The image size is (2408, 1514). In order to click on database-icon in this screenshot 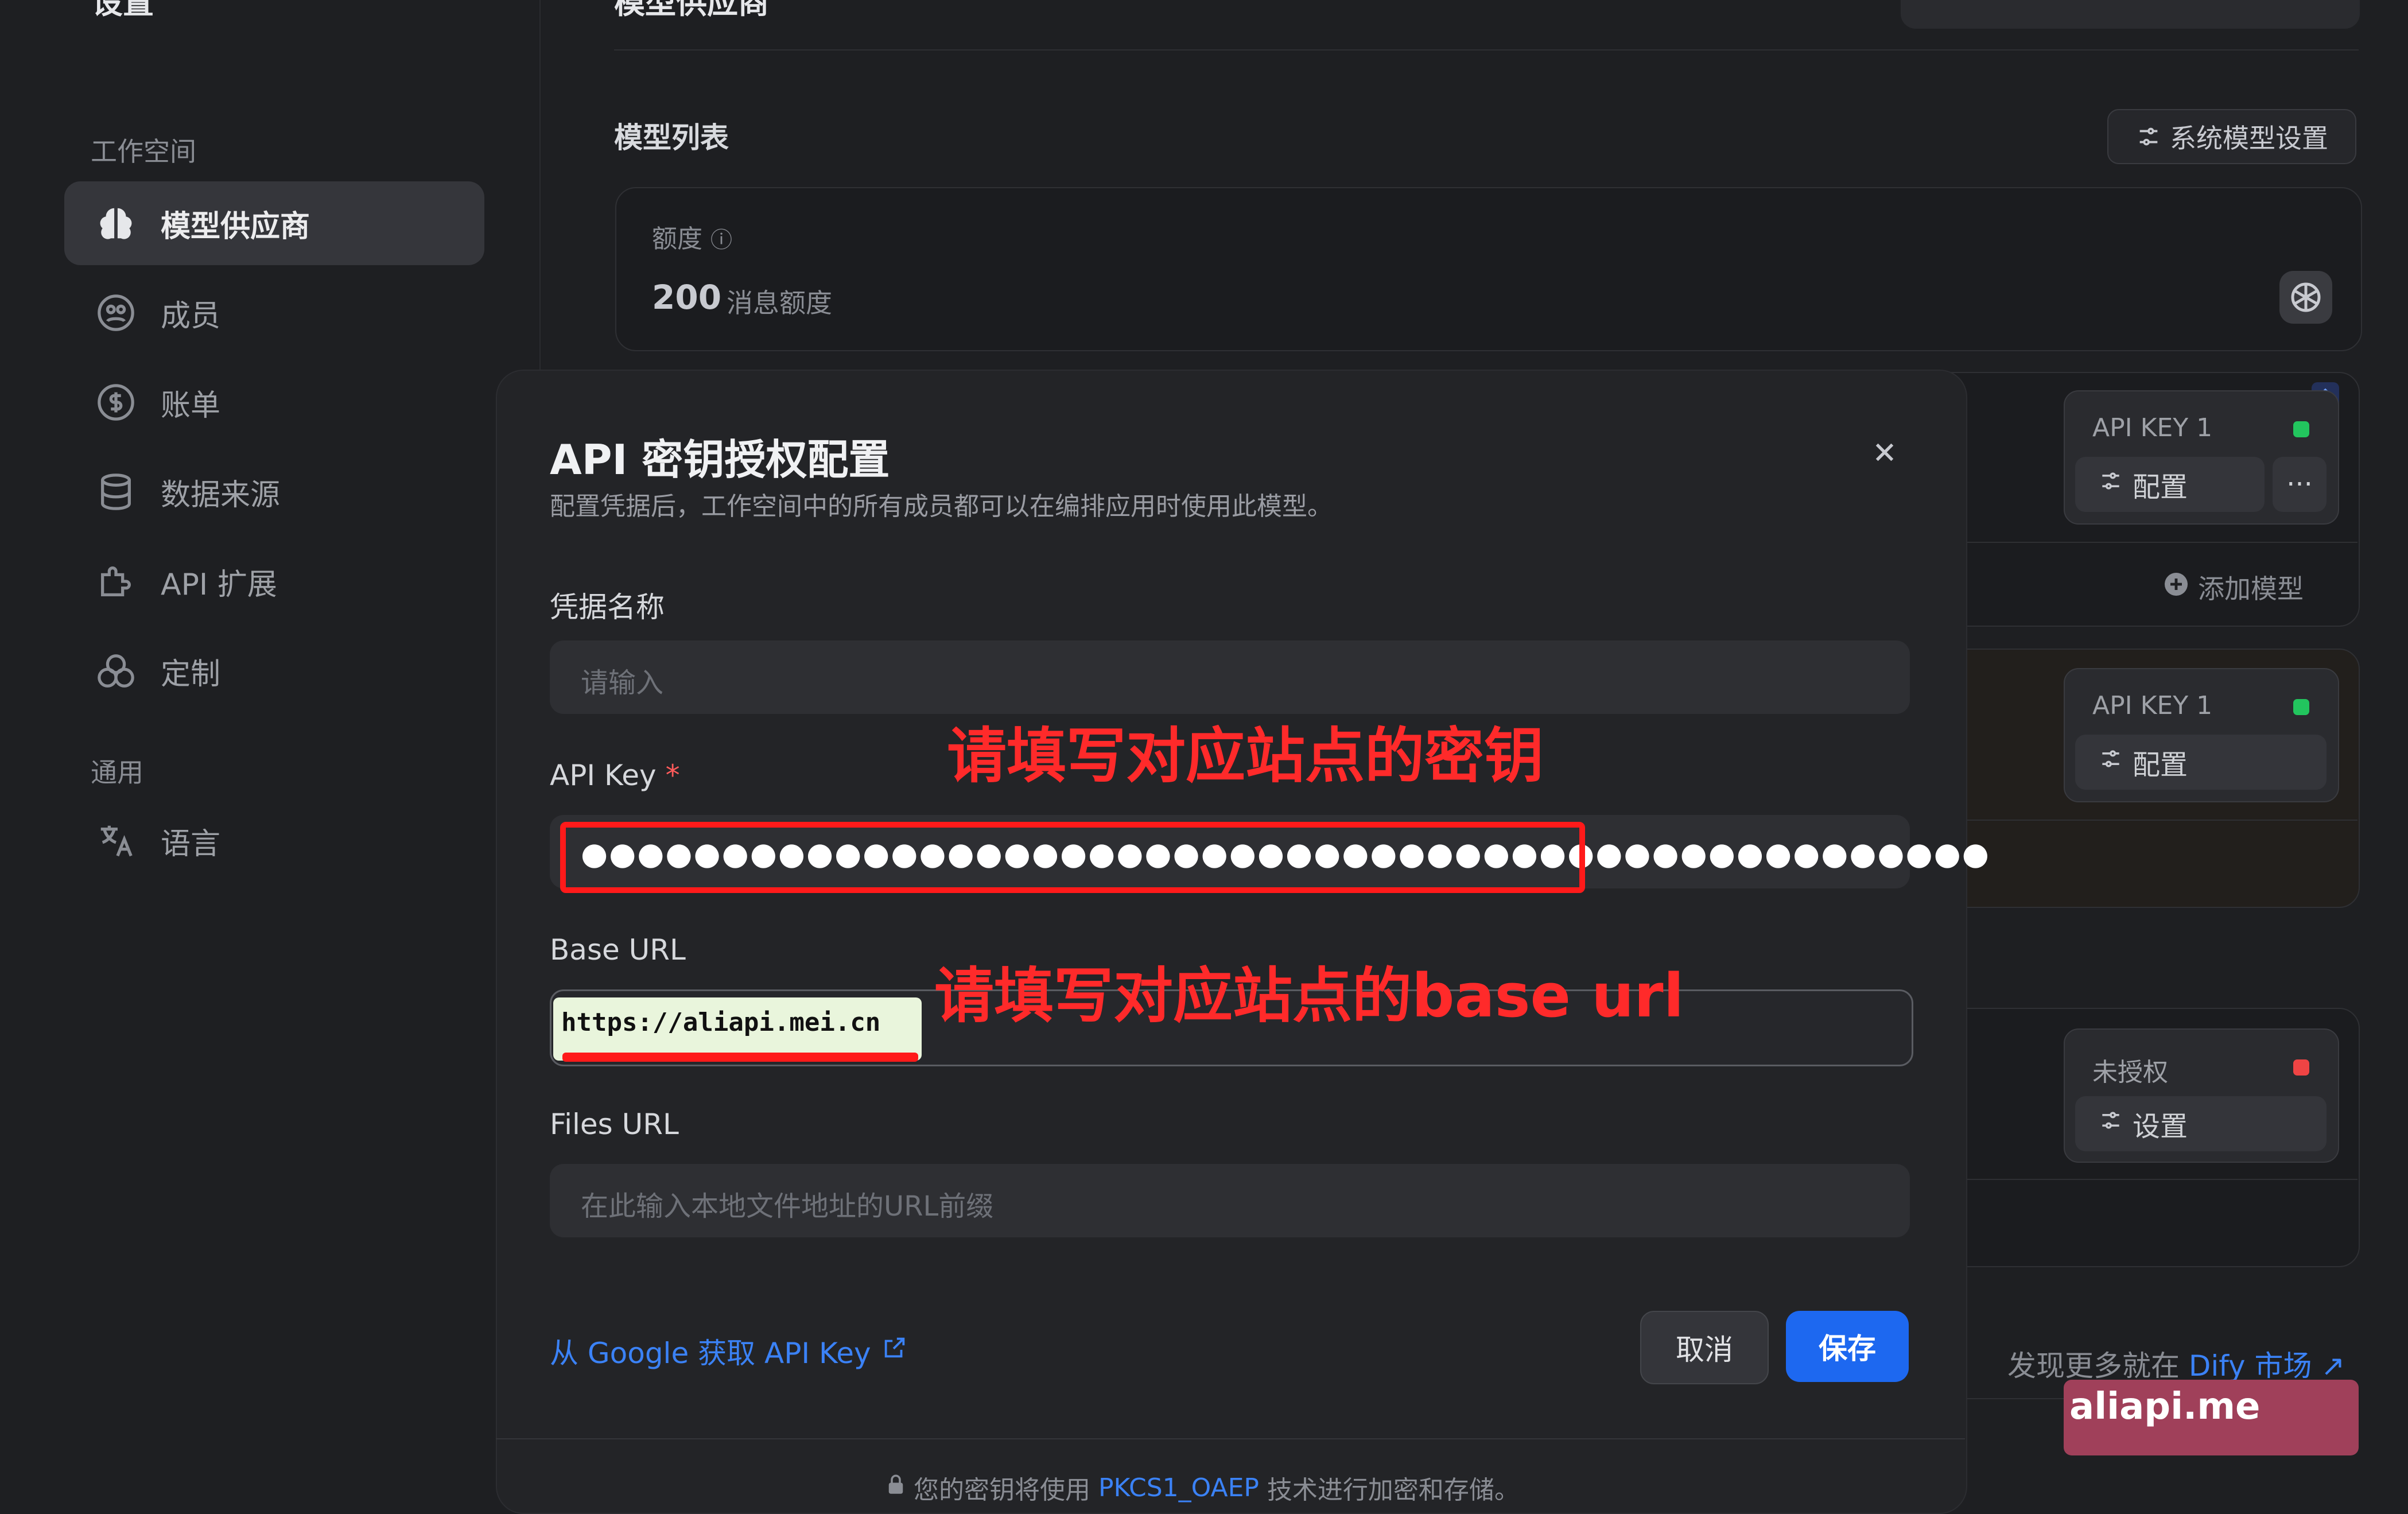, I will do `click(116, 492)`.